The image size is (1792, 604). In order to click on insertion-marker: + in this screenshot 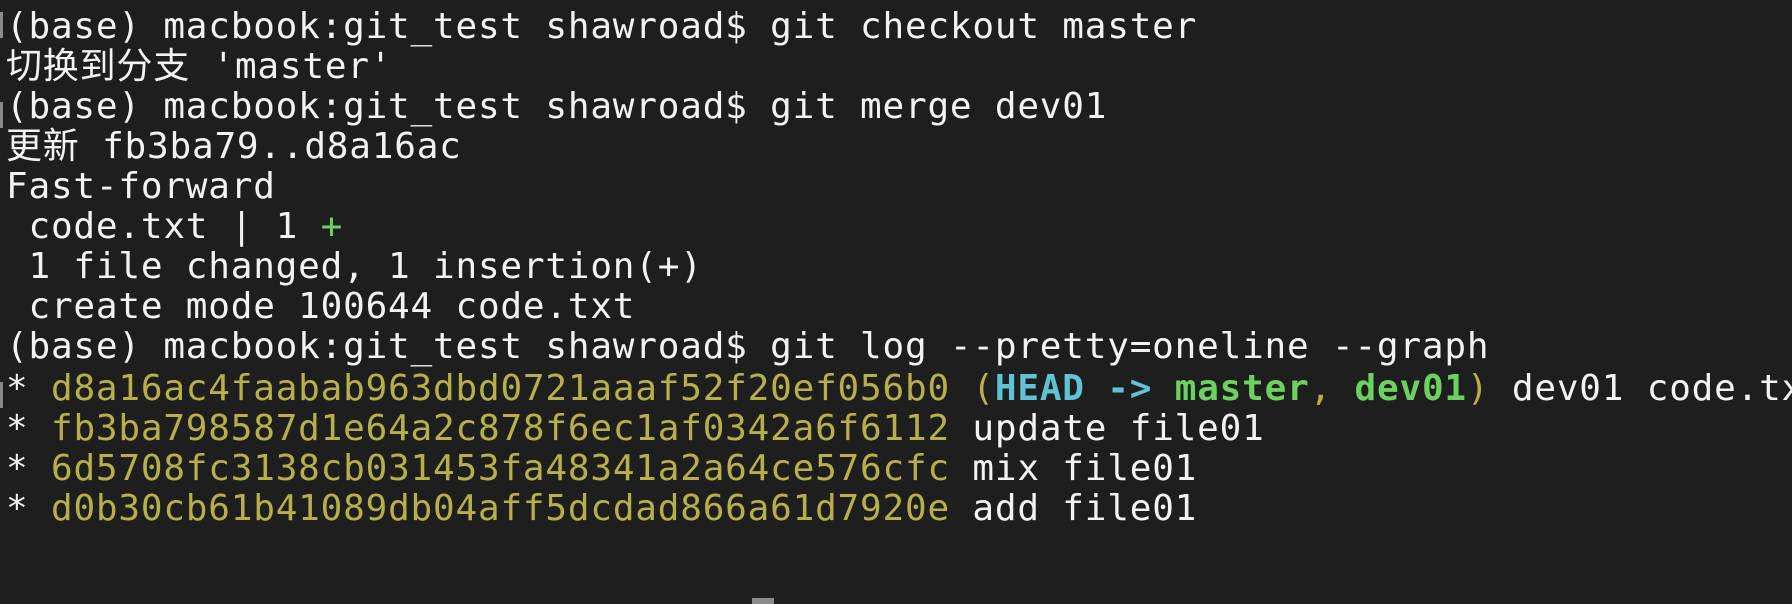, I will do `click(332, 226)`.